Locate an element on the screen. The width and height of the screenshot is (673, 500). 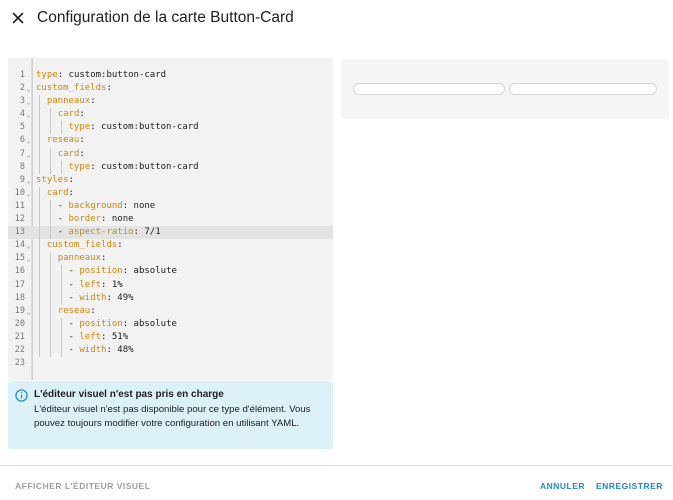
code-line: 4 ⌄ card: is located at coordinates (170, 115).